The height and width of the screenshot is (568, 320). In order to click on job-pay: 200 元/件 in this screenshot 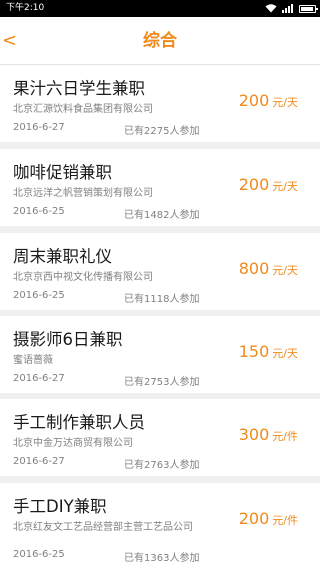, I will do `click(268, 518)`.